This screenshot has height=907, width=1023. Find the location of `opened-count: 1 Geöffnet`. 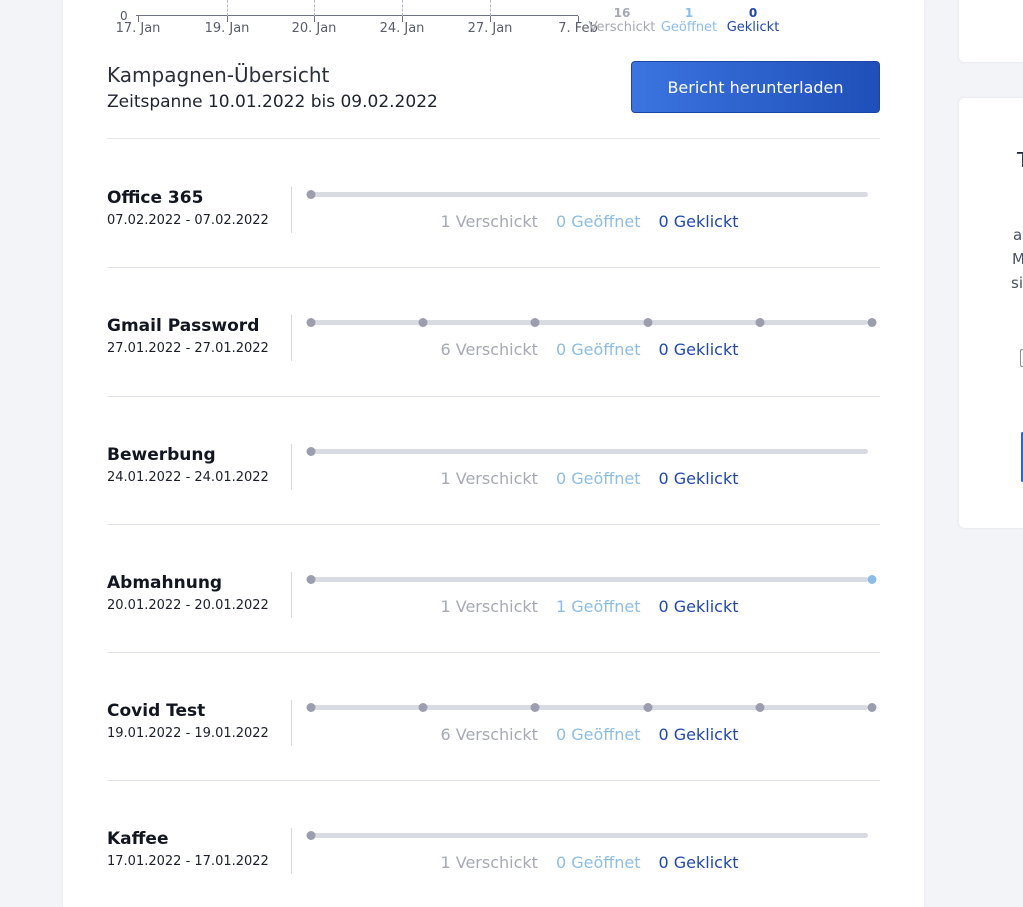

opened-count: 1 Geöffnet is located at coordinates (598, 606).